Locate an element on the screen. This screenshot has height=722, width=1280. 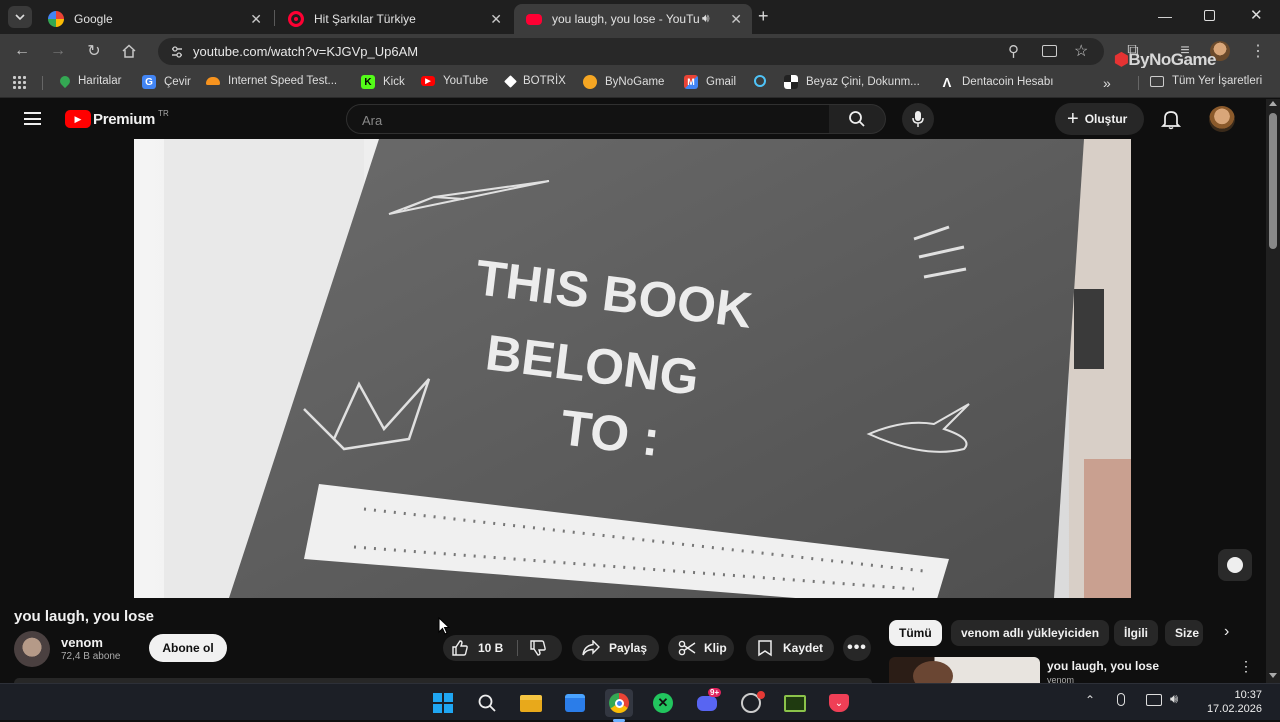
recommended-thumbnail is located at coordinates (964, 670).